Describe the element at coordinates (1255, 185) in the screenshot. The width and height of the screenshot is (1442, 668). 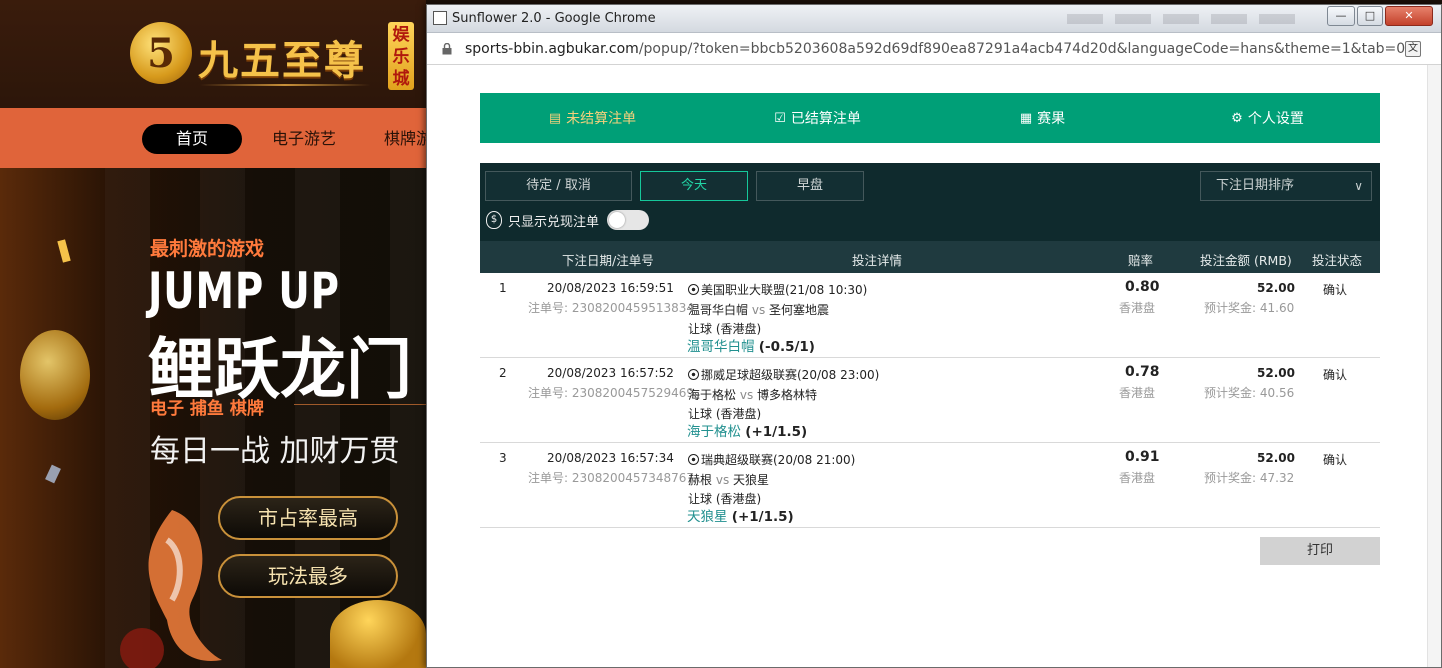
I see `sort-selected-value: 下注日期排序` at that location.